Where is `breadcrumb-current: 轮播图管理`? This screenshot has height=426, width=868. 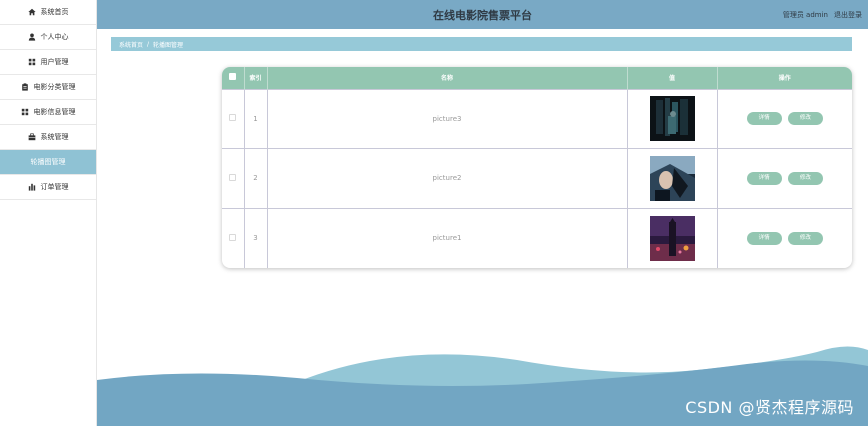
breadcrumb-current: 轮播图管理 is located at coordinates (168, 45).